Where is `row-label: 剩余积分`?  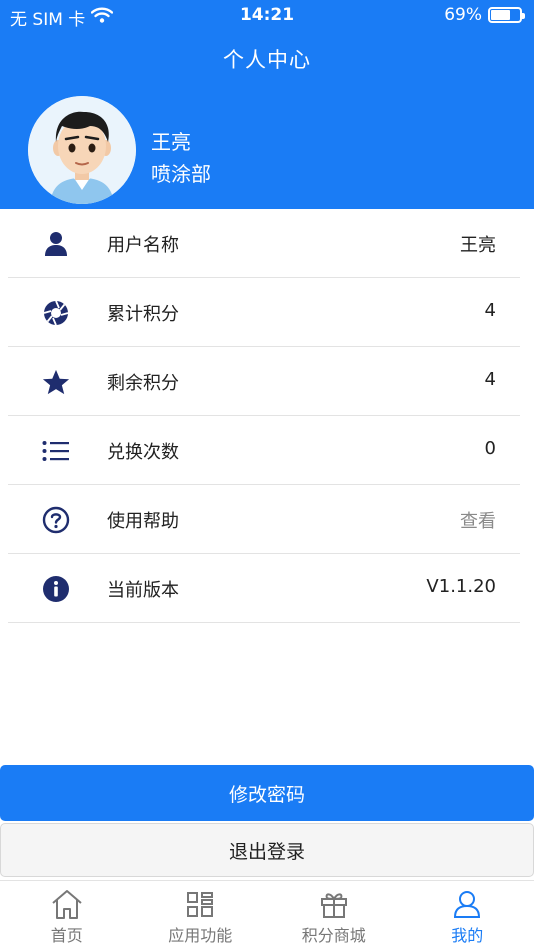 row-label: 剩余积分 is located at coordinates (143, 383).